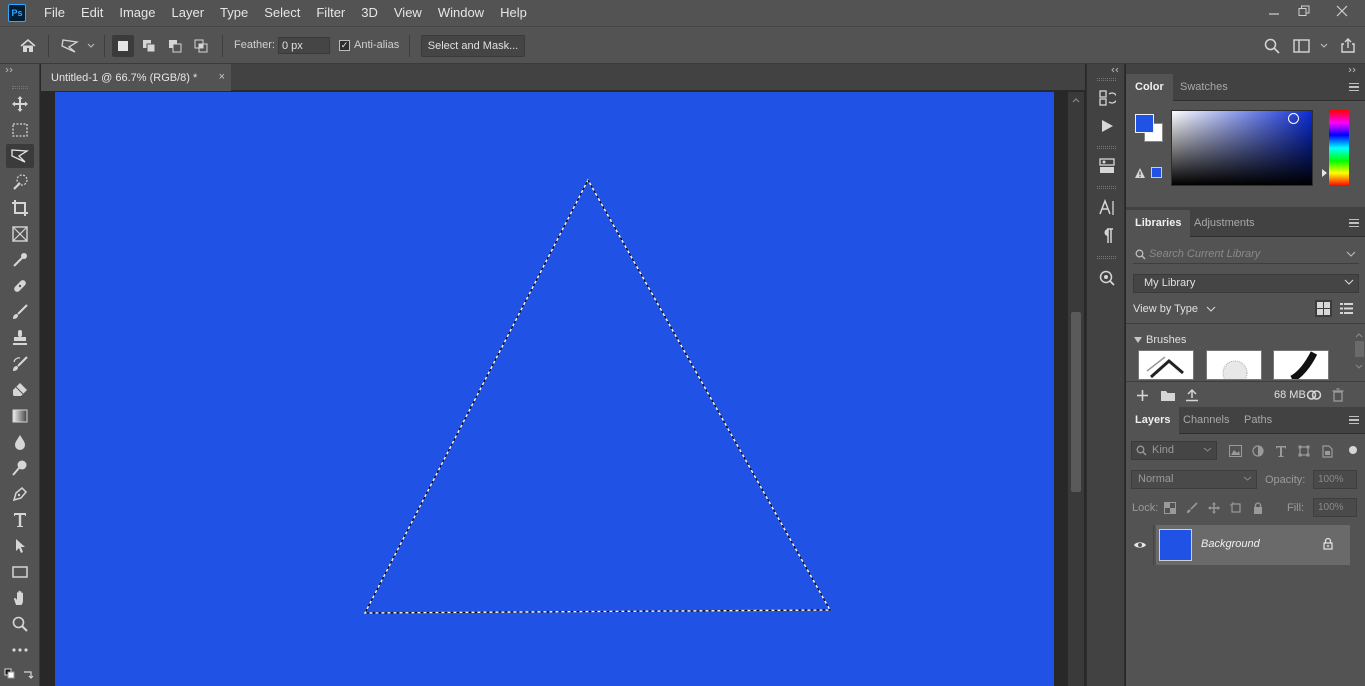  I want to click on fill-input: 100%, so click(1335, 507).